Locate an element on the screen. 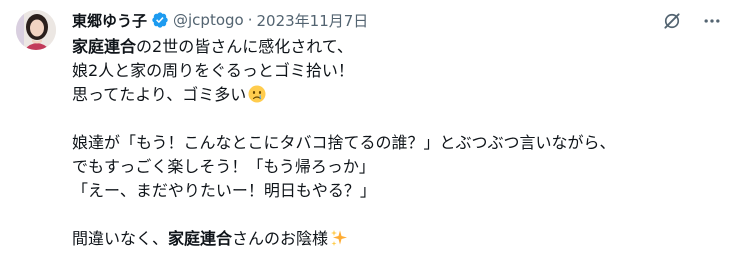  tweet-line-4: 娘達が「もう！こんなとこにタバコ捨てるの誰？」とぶつぶつ言いながら、 is located at coordinates (344, 142).